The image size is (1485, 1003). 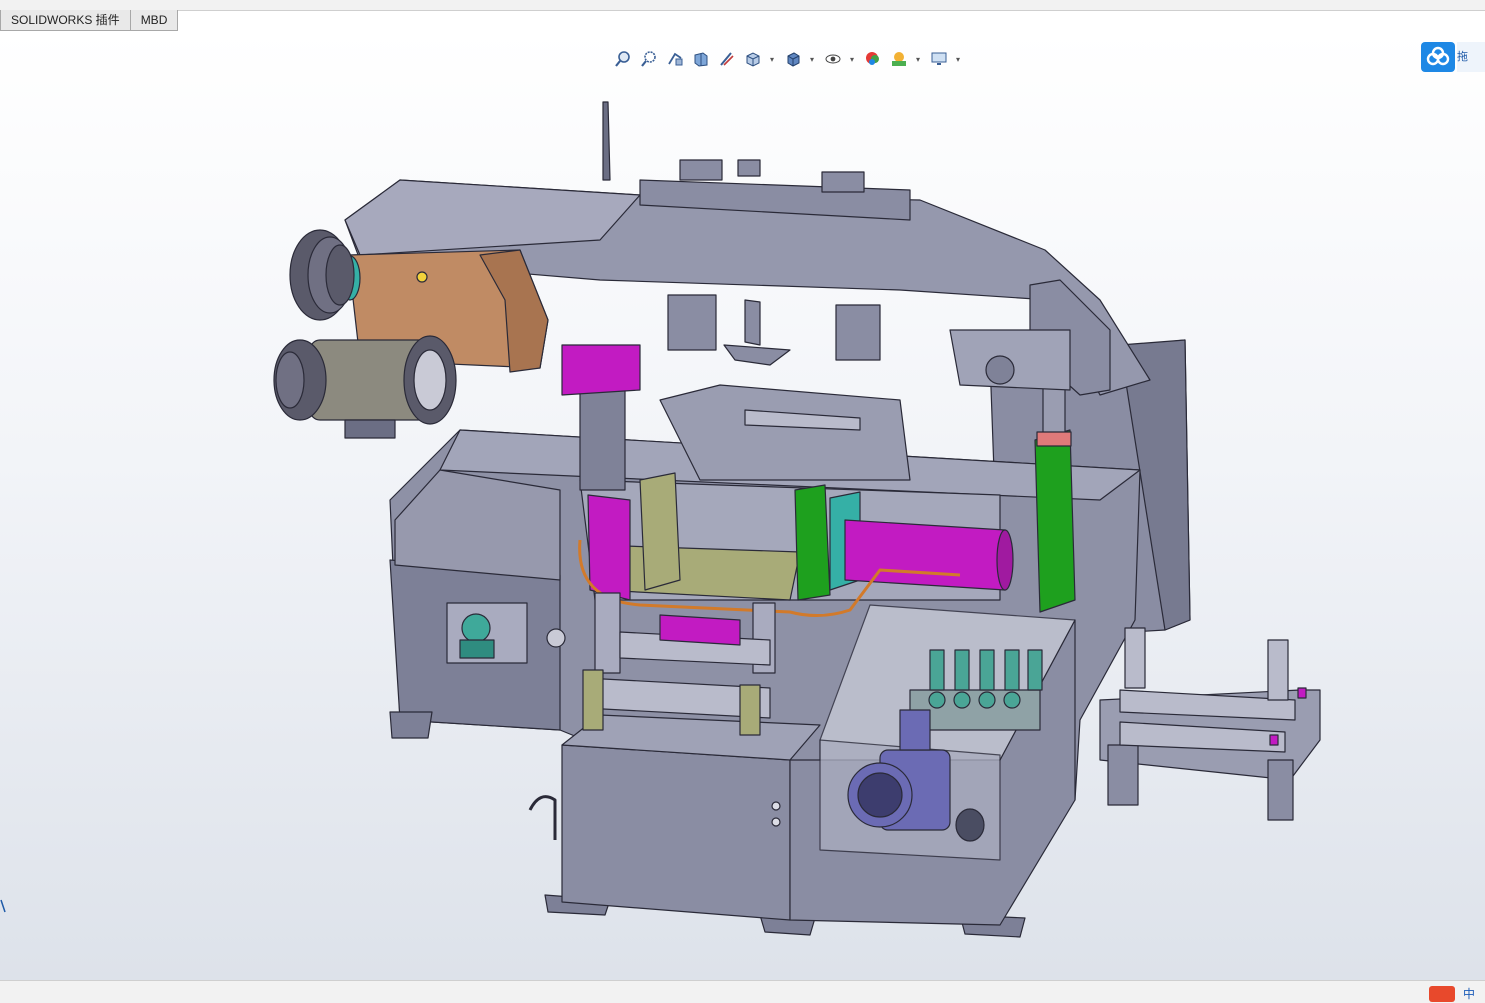 I want to click on clamp-cylinder, so click(x=929, y=555).